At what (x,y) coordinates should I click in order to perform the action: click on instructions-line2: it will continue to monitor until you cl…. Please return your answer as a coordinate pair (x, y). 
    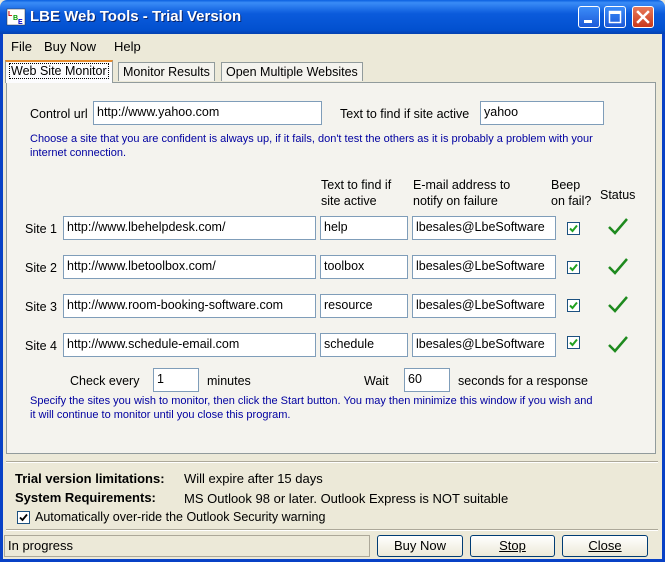
    Looking at the image, I should click on (160, 415).